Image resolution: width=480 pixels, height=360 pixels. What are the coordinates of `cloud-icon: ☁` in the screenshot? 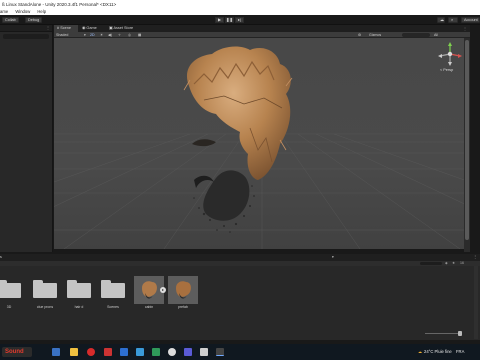 It's located at (441, 20).